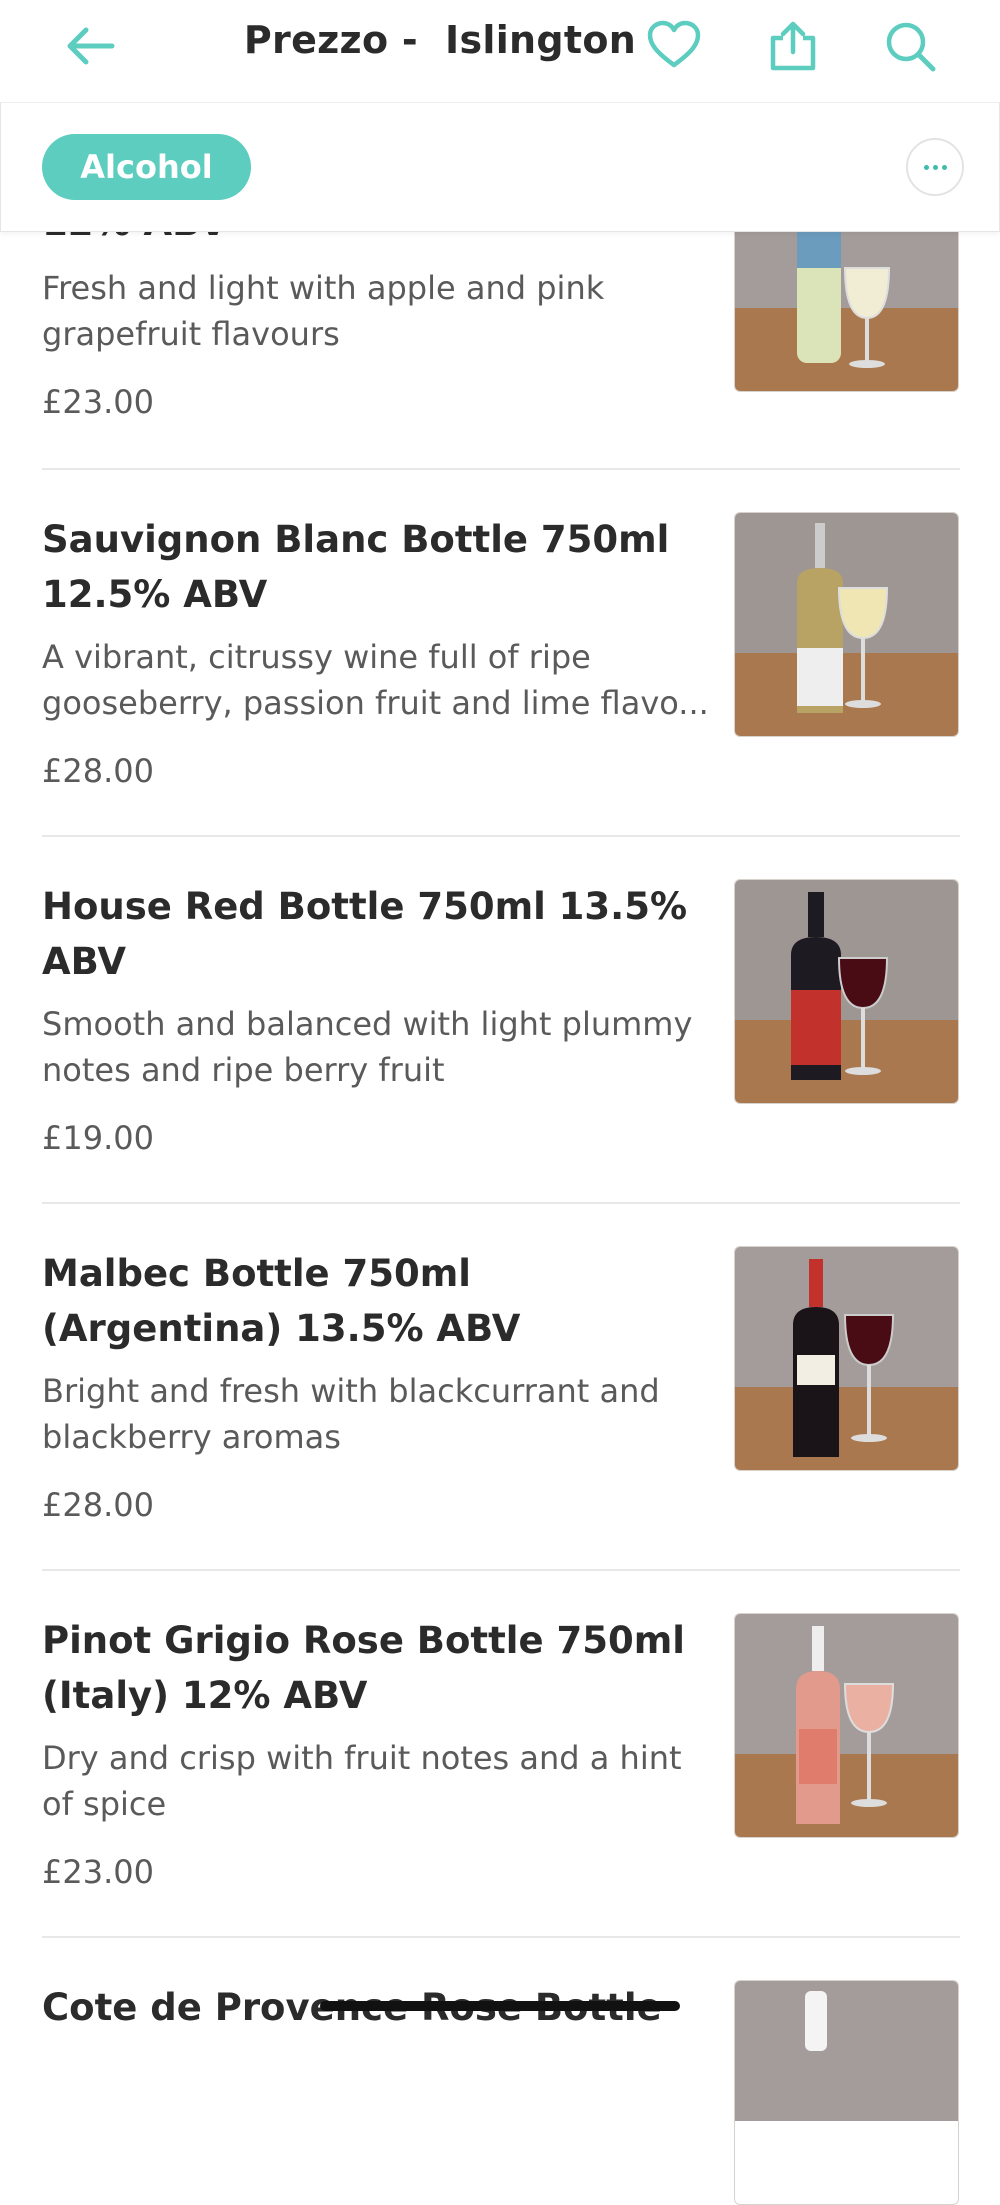 This screenshot has height=2205, width=1000. What do you see at coordinates (793, 46) in the screenshot?
I see `share-icon` at bounding box center [793, 46].